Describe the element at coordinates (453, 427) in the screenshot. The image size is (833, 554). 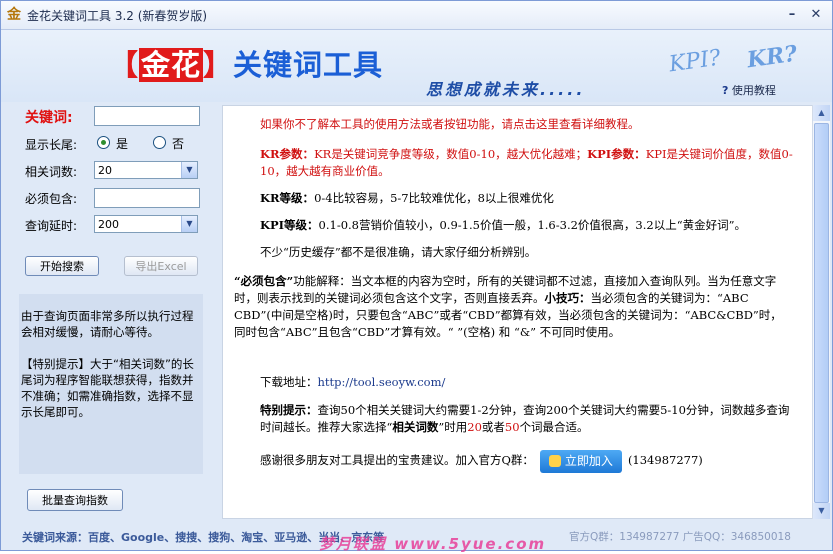
I see `special-tip-text-c: ”时用` at that location.